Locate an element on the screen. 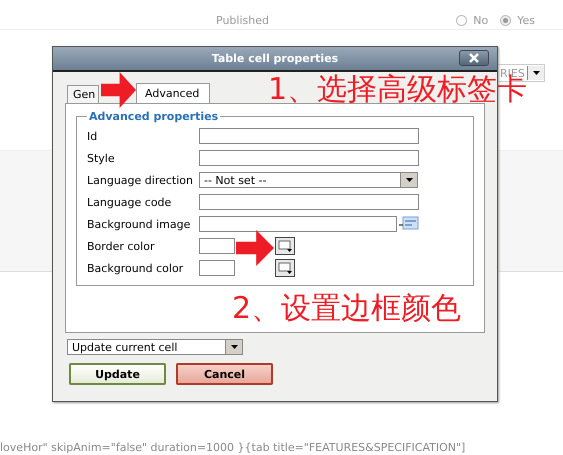  dropdown: -- Not set -- is located at coordinates (308, 180).